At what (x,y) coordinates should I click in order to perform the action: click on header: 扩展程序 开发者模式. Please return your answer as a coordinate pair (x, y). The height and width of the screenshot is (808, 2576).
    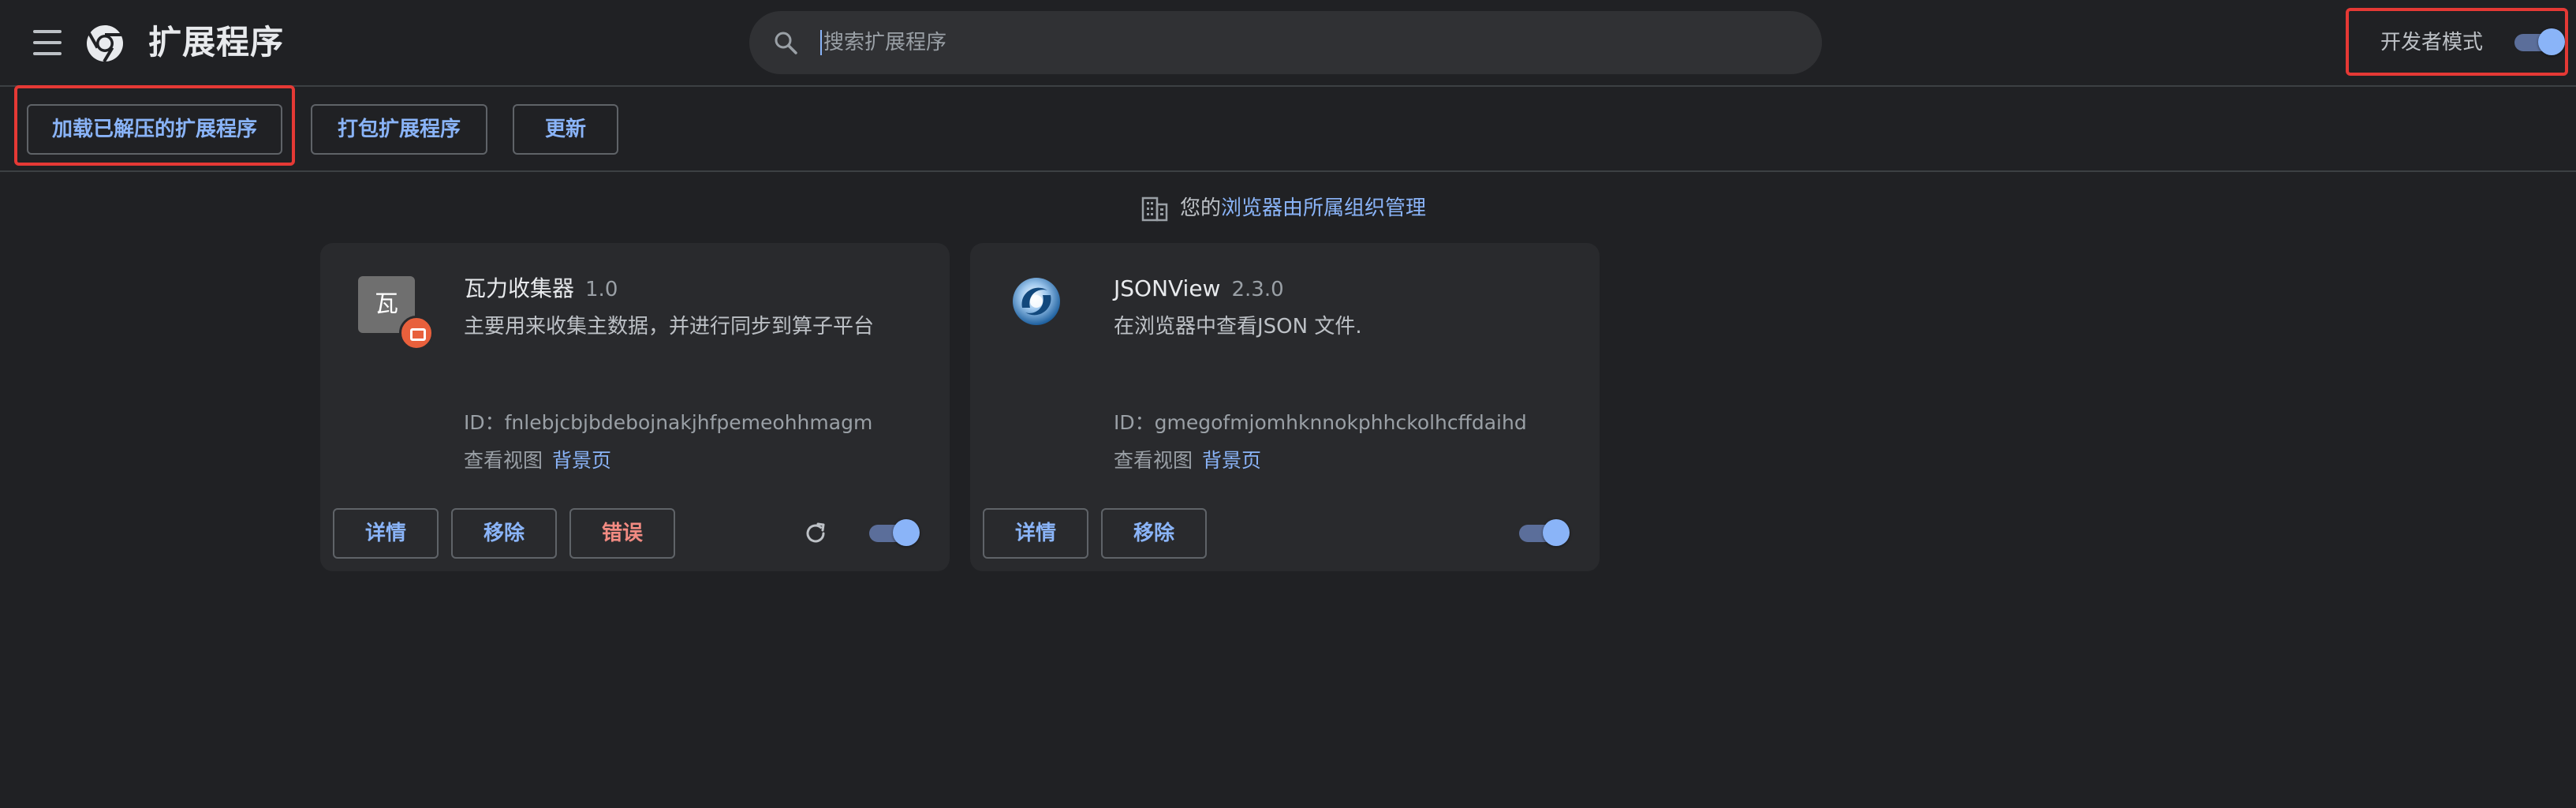
    Looking at the image, I should click on (1288, 43).